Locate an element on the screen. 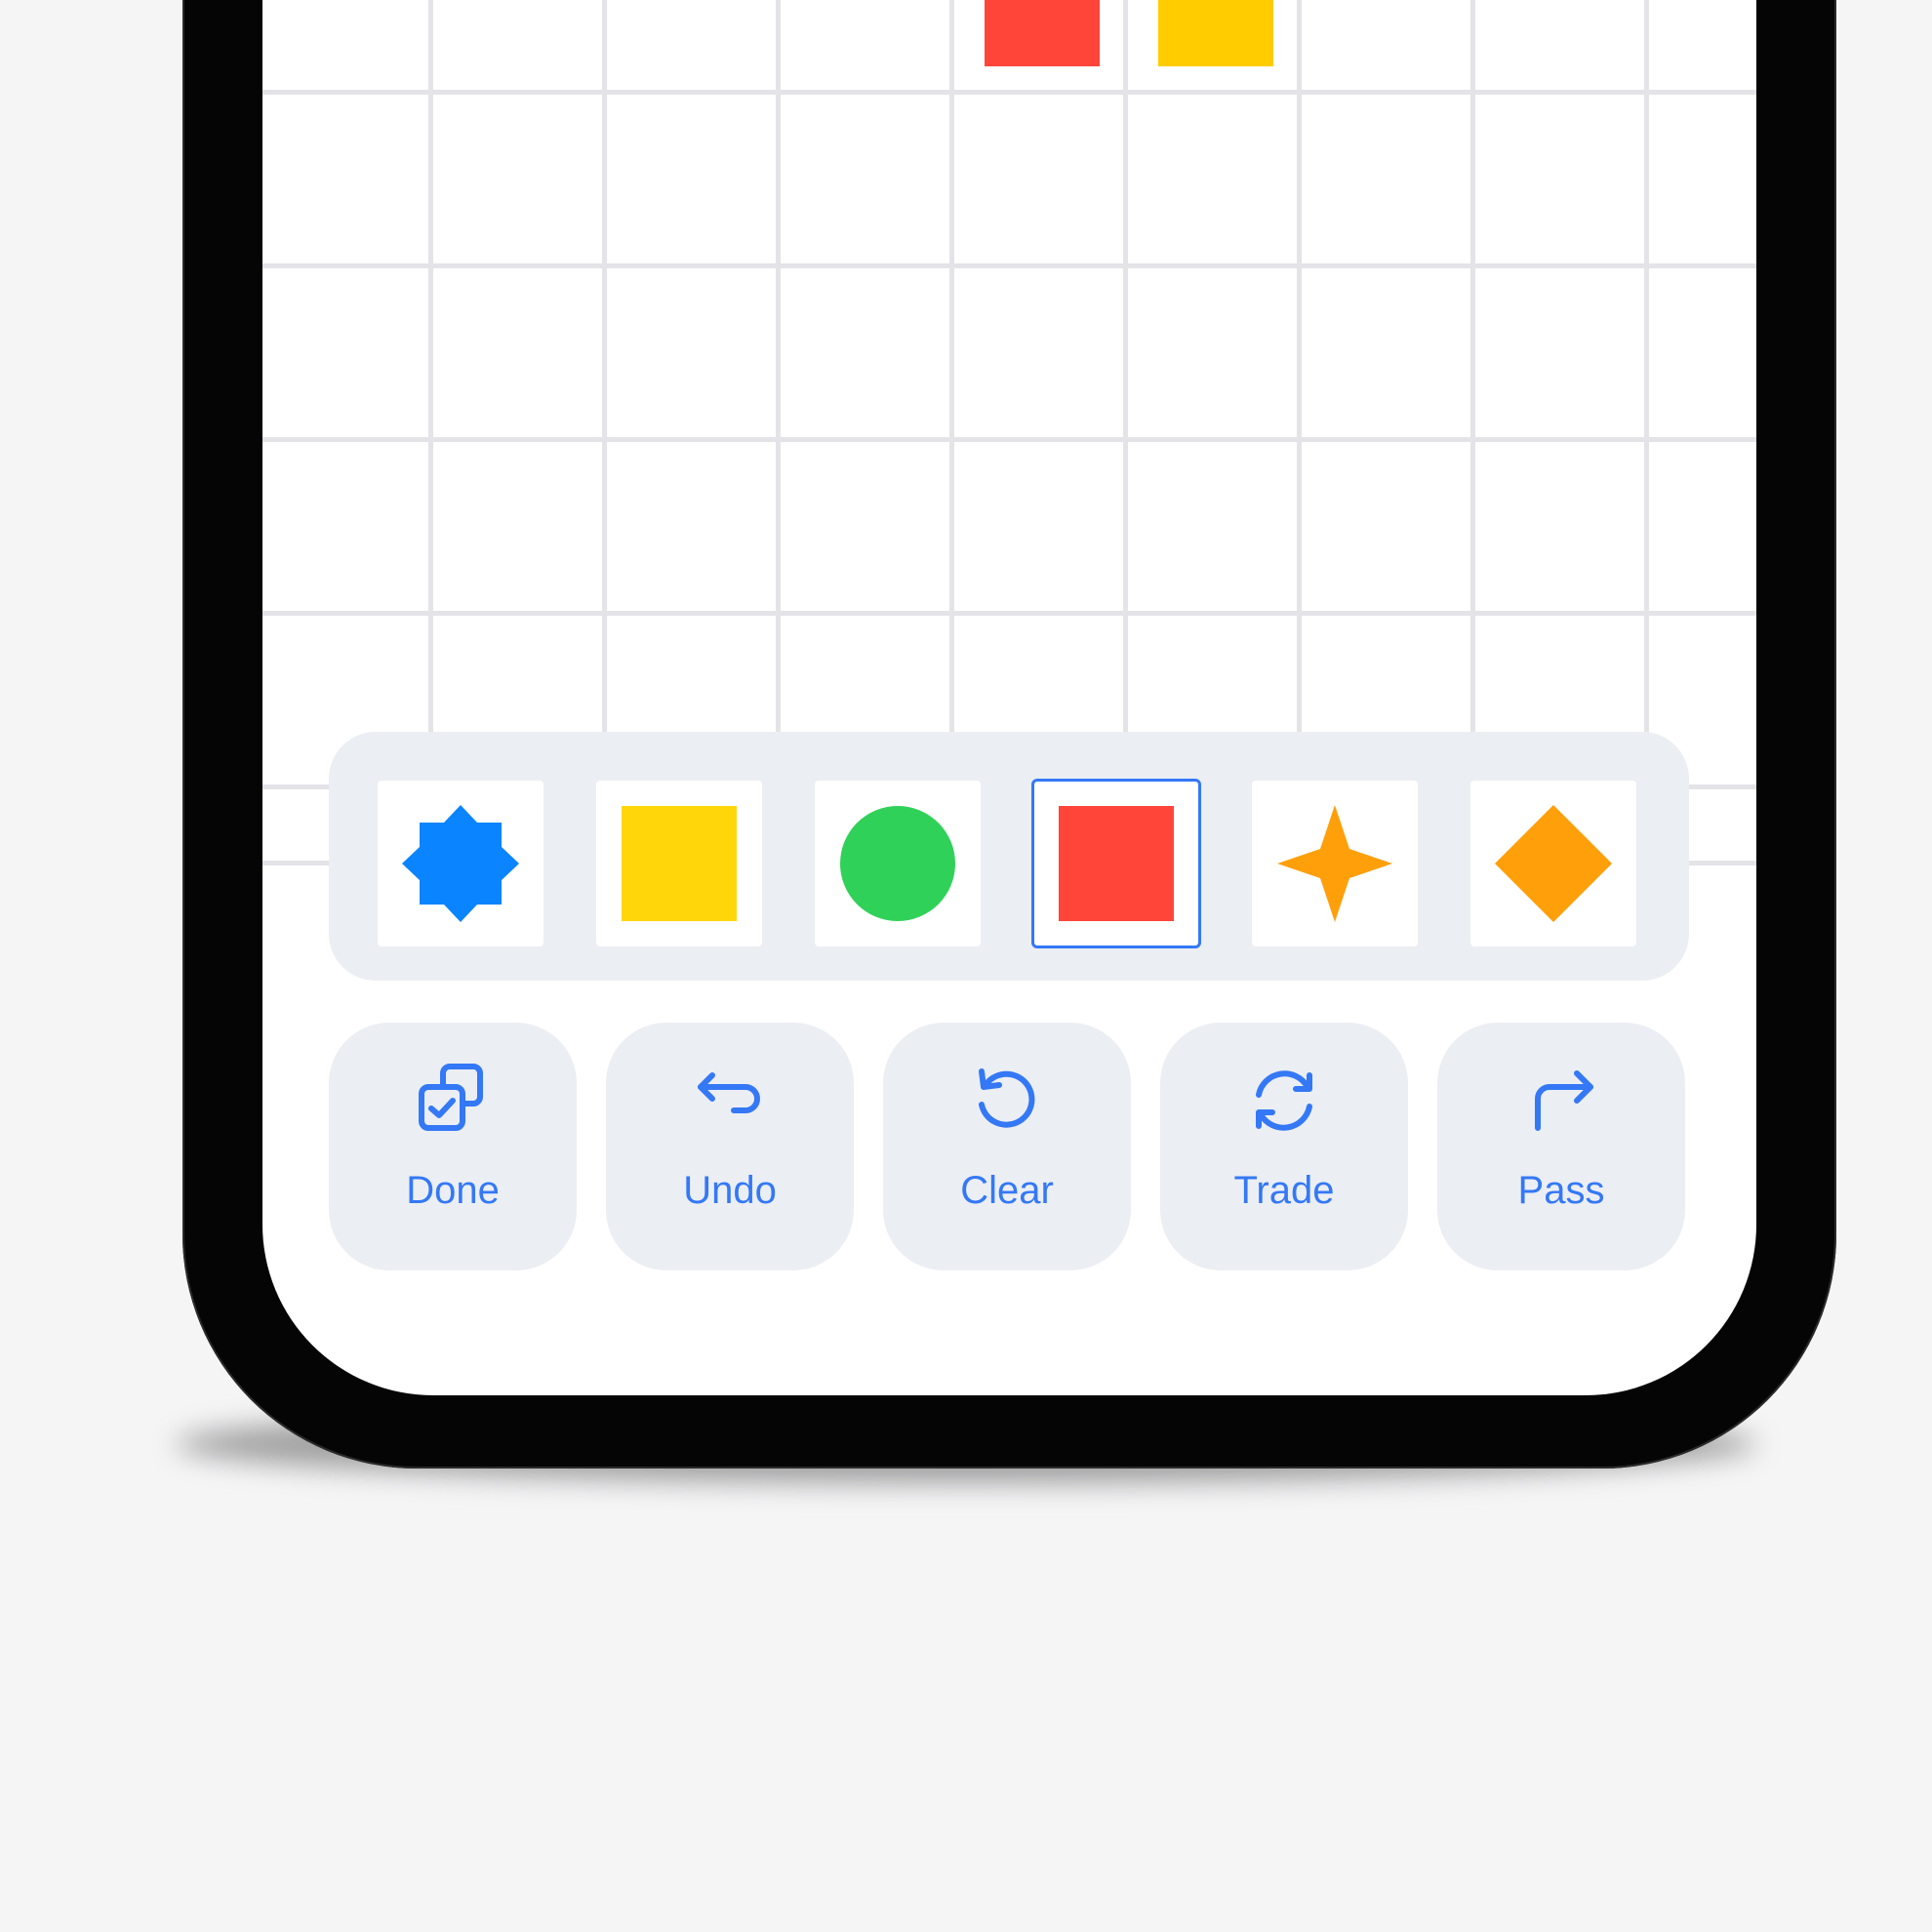  clear-icon is located at coordinates (1007, 1098).